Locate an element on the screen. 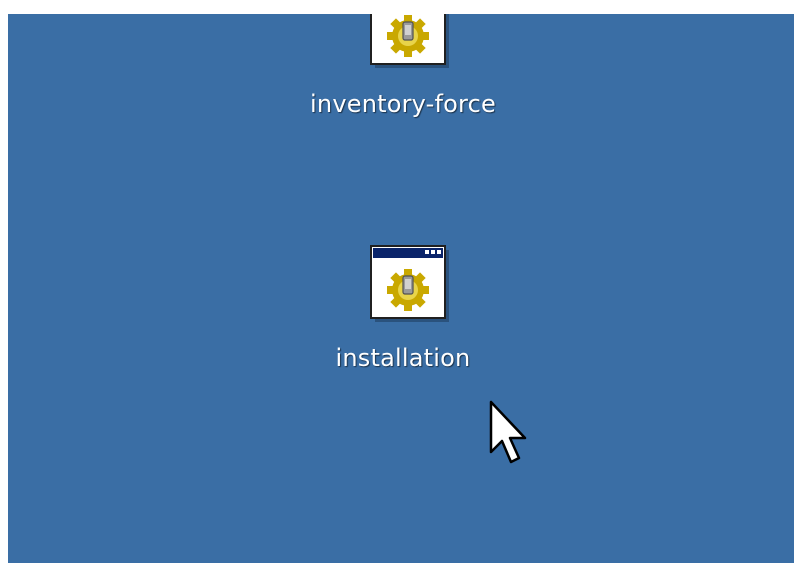 Image resolution: width=802 pixels, height=575 pixels. arrow-pointer-icon is located at coordinates (509, 432).